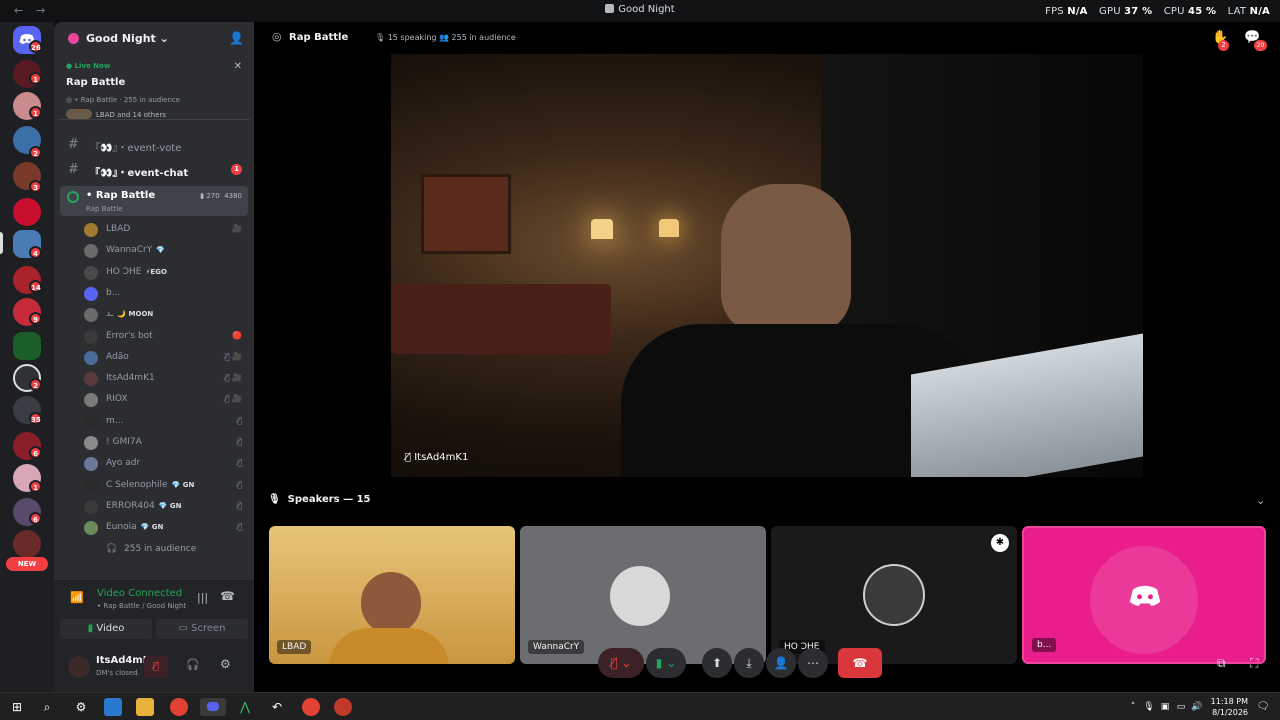 The image size is (1280, 720). I want to click on server-emoji-icon, so click(610, 8).